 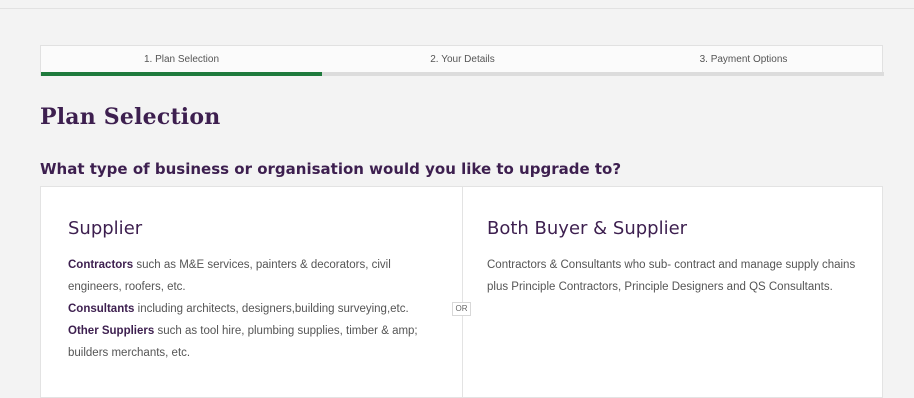 I want to click on supplier-option-title: Supplier, so click(x=105, y=228).